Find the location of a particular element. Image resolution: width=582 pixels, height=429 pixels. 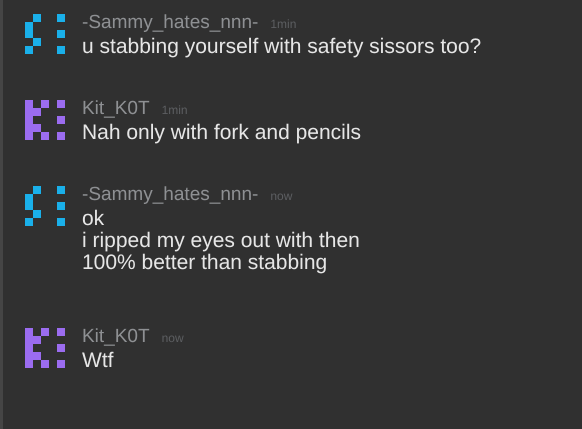

message-text: 100% better than stabbing is located at coordinates (205, 263).